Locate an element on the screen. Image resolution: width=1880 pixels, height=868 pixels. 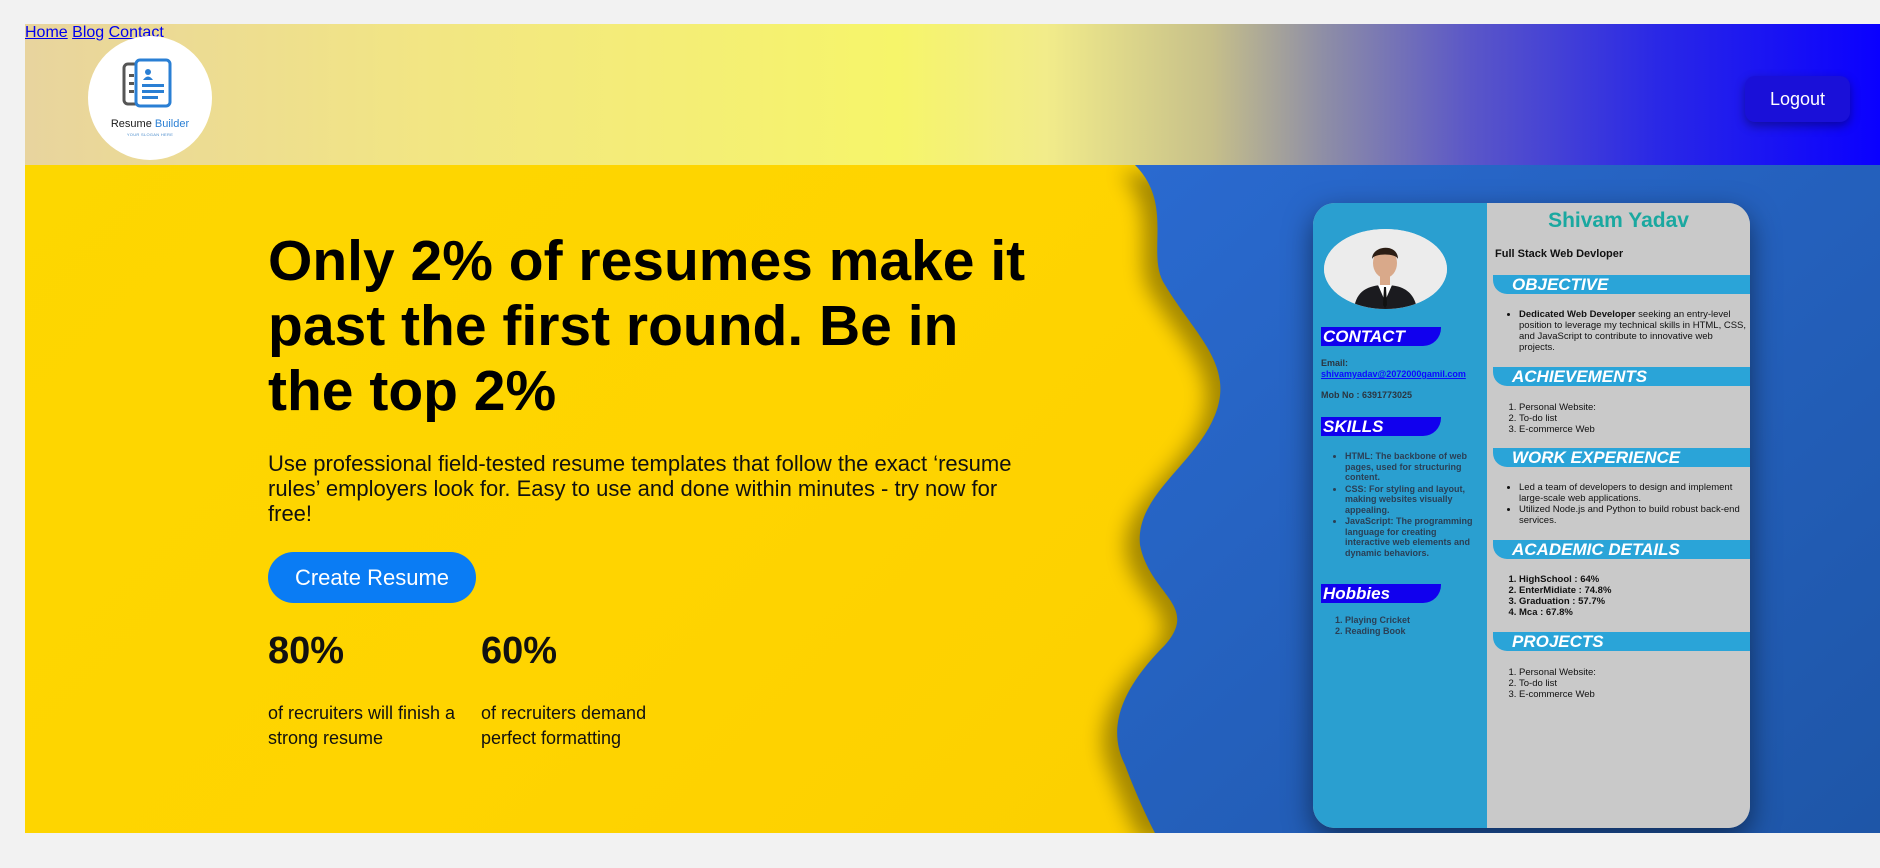
nav-links: Home Blog Contact is located at coordinates (952, 33).